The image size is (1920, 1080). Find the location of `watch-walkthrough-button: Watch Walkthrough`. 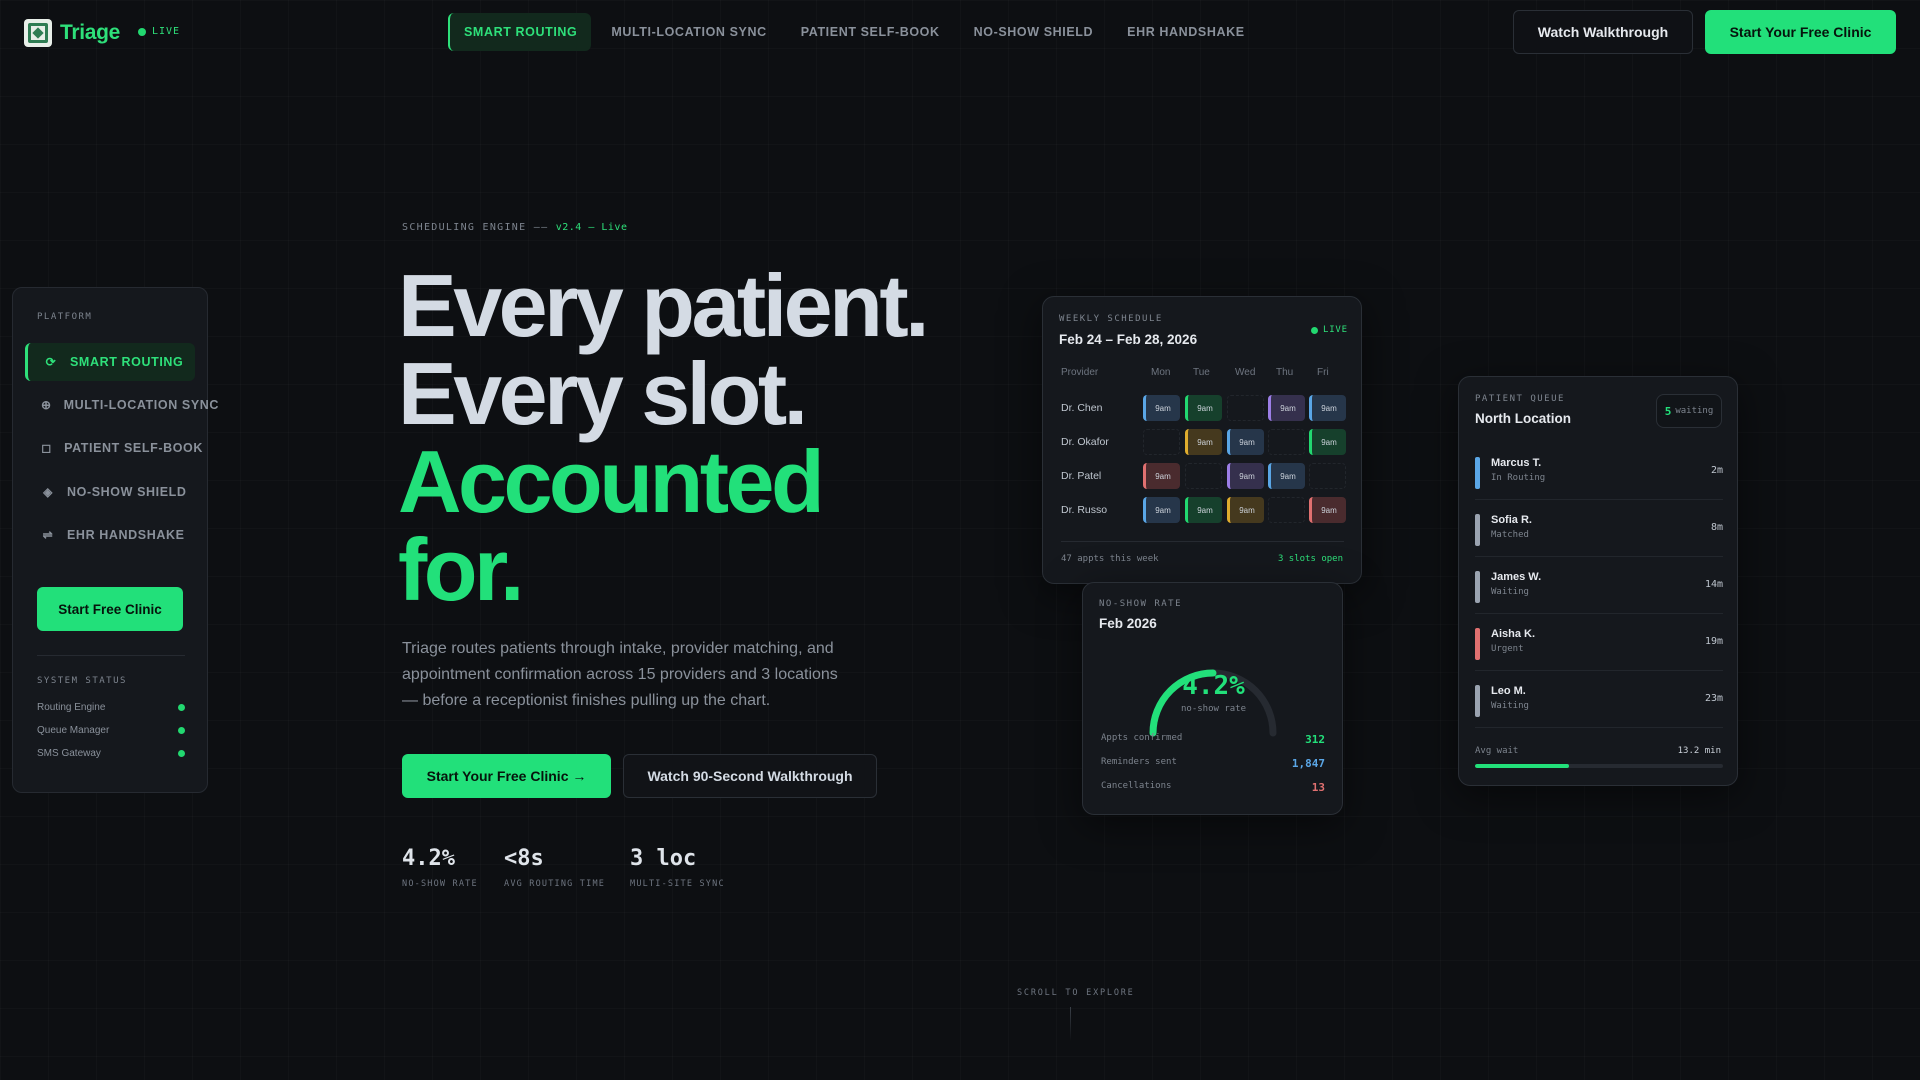

watch-walkthrough-button: Watch Walkthrough is located at coordinates (1603, 32).